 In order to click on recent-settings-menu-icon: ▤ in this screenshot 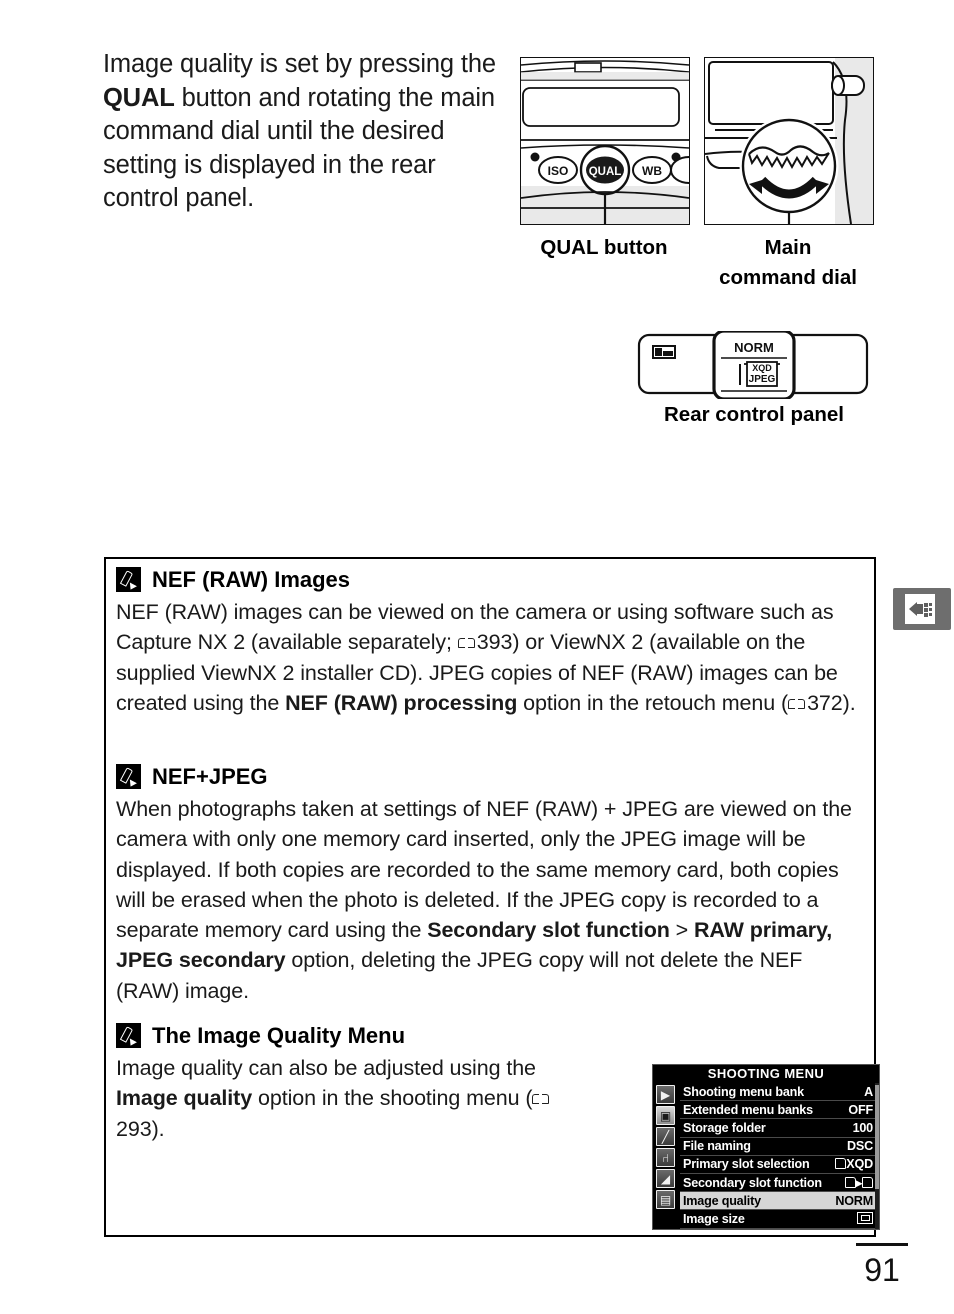, I will do `click(665, 1199)`.